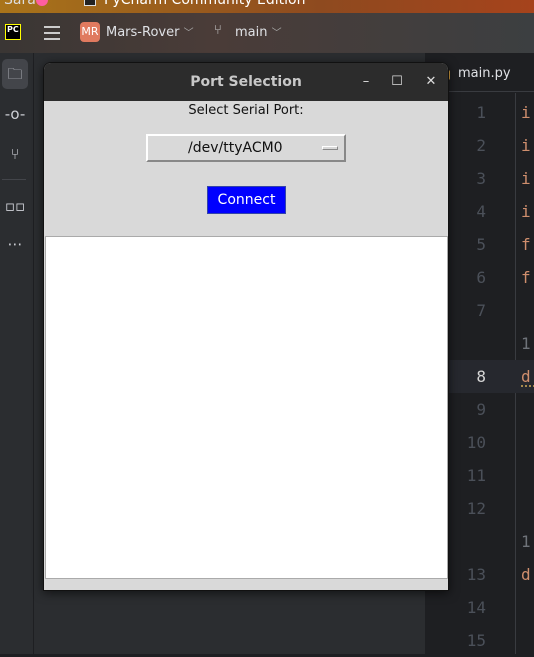 Image resolution: width=534 pixels, height=657 pixels. I want to click on line-number: 6, so click(481, 277).